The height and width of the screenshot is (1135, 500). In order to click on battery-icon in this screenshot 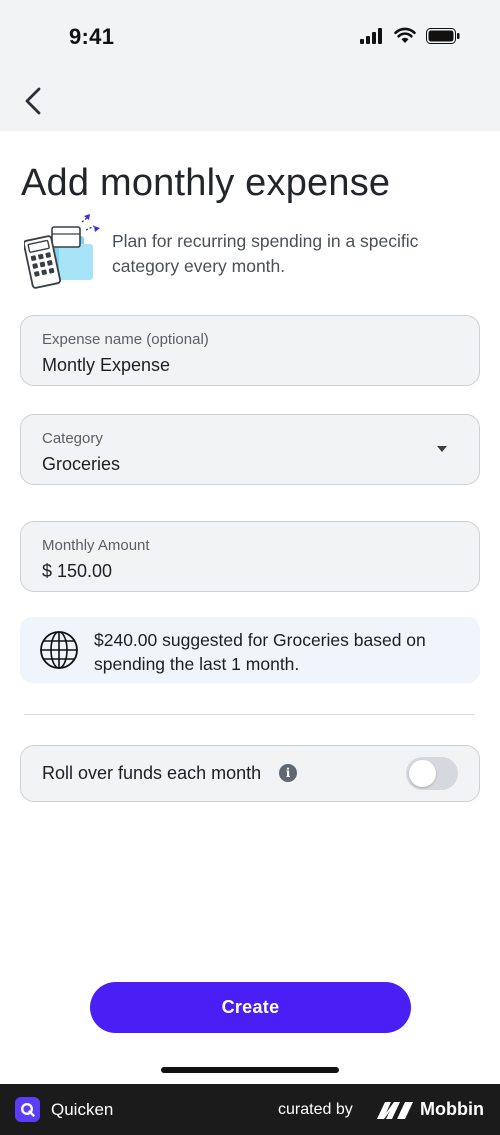, I will do `click(443, 38)`.